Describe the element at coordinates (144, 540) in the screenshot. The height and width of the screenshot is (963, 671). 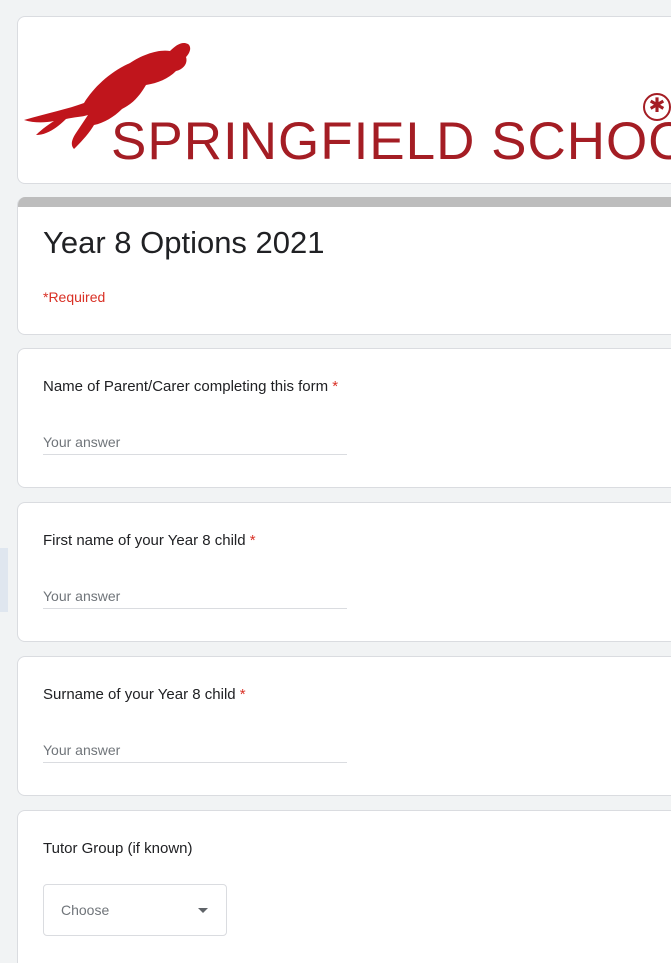
I see `question-text: First name of your Year 8 child` at that location.